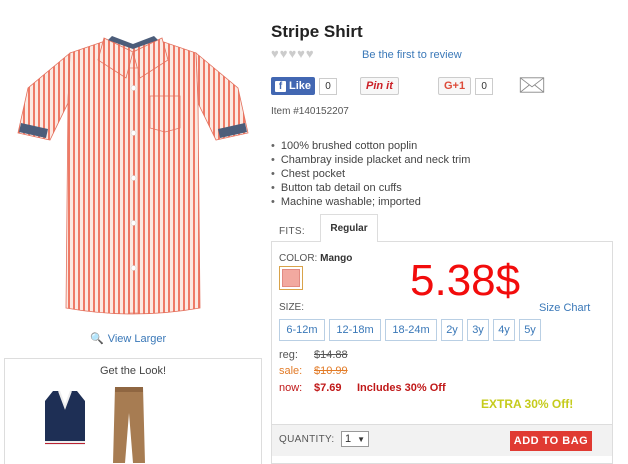 Image resolution: width=628 pixels, height=464 pixels. I want to click on feature-item: Chambray inside placket and neck trim, so click(371, 160).